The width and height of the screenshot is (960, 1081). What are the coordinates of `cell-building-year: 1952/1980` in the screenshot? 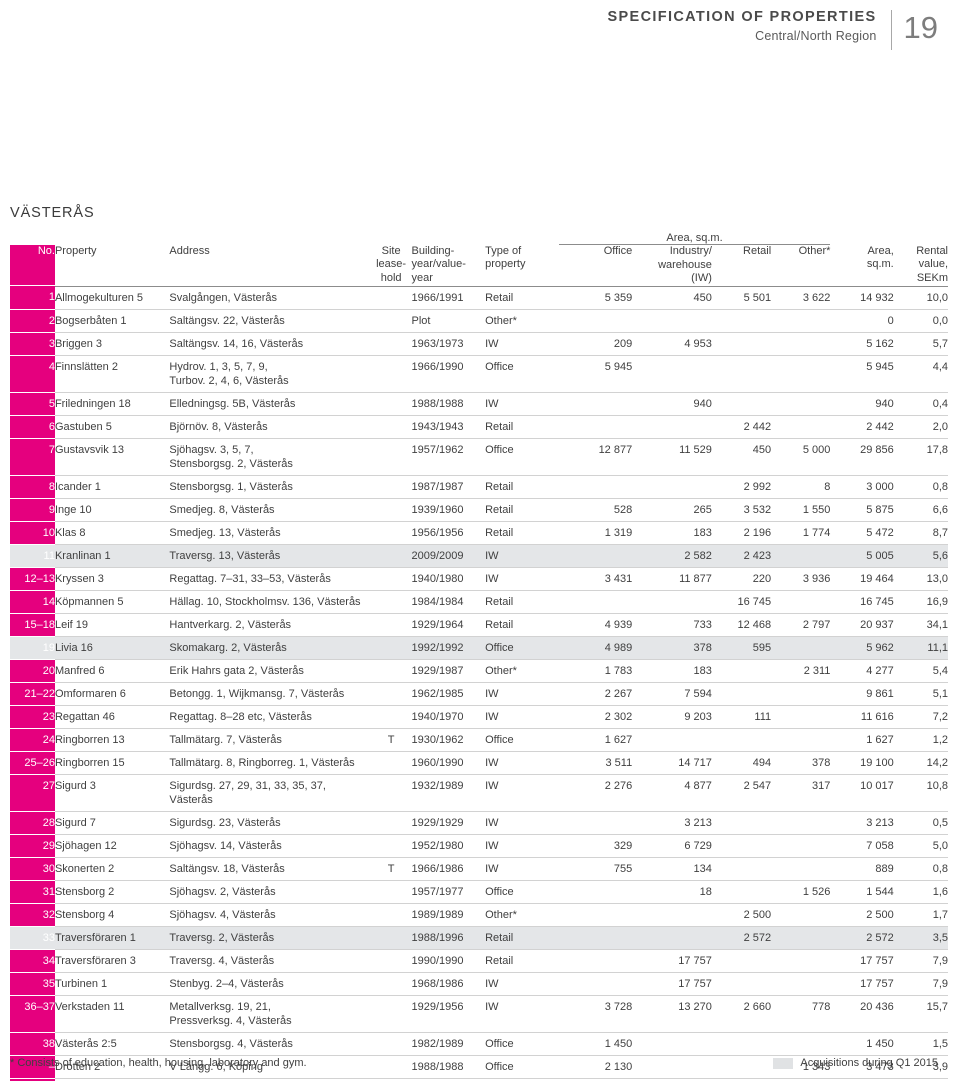 It's located at (448, 846).